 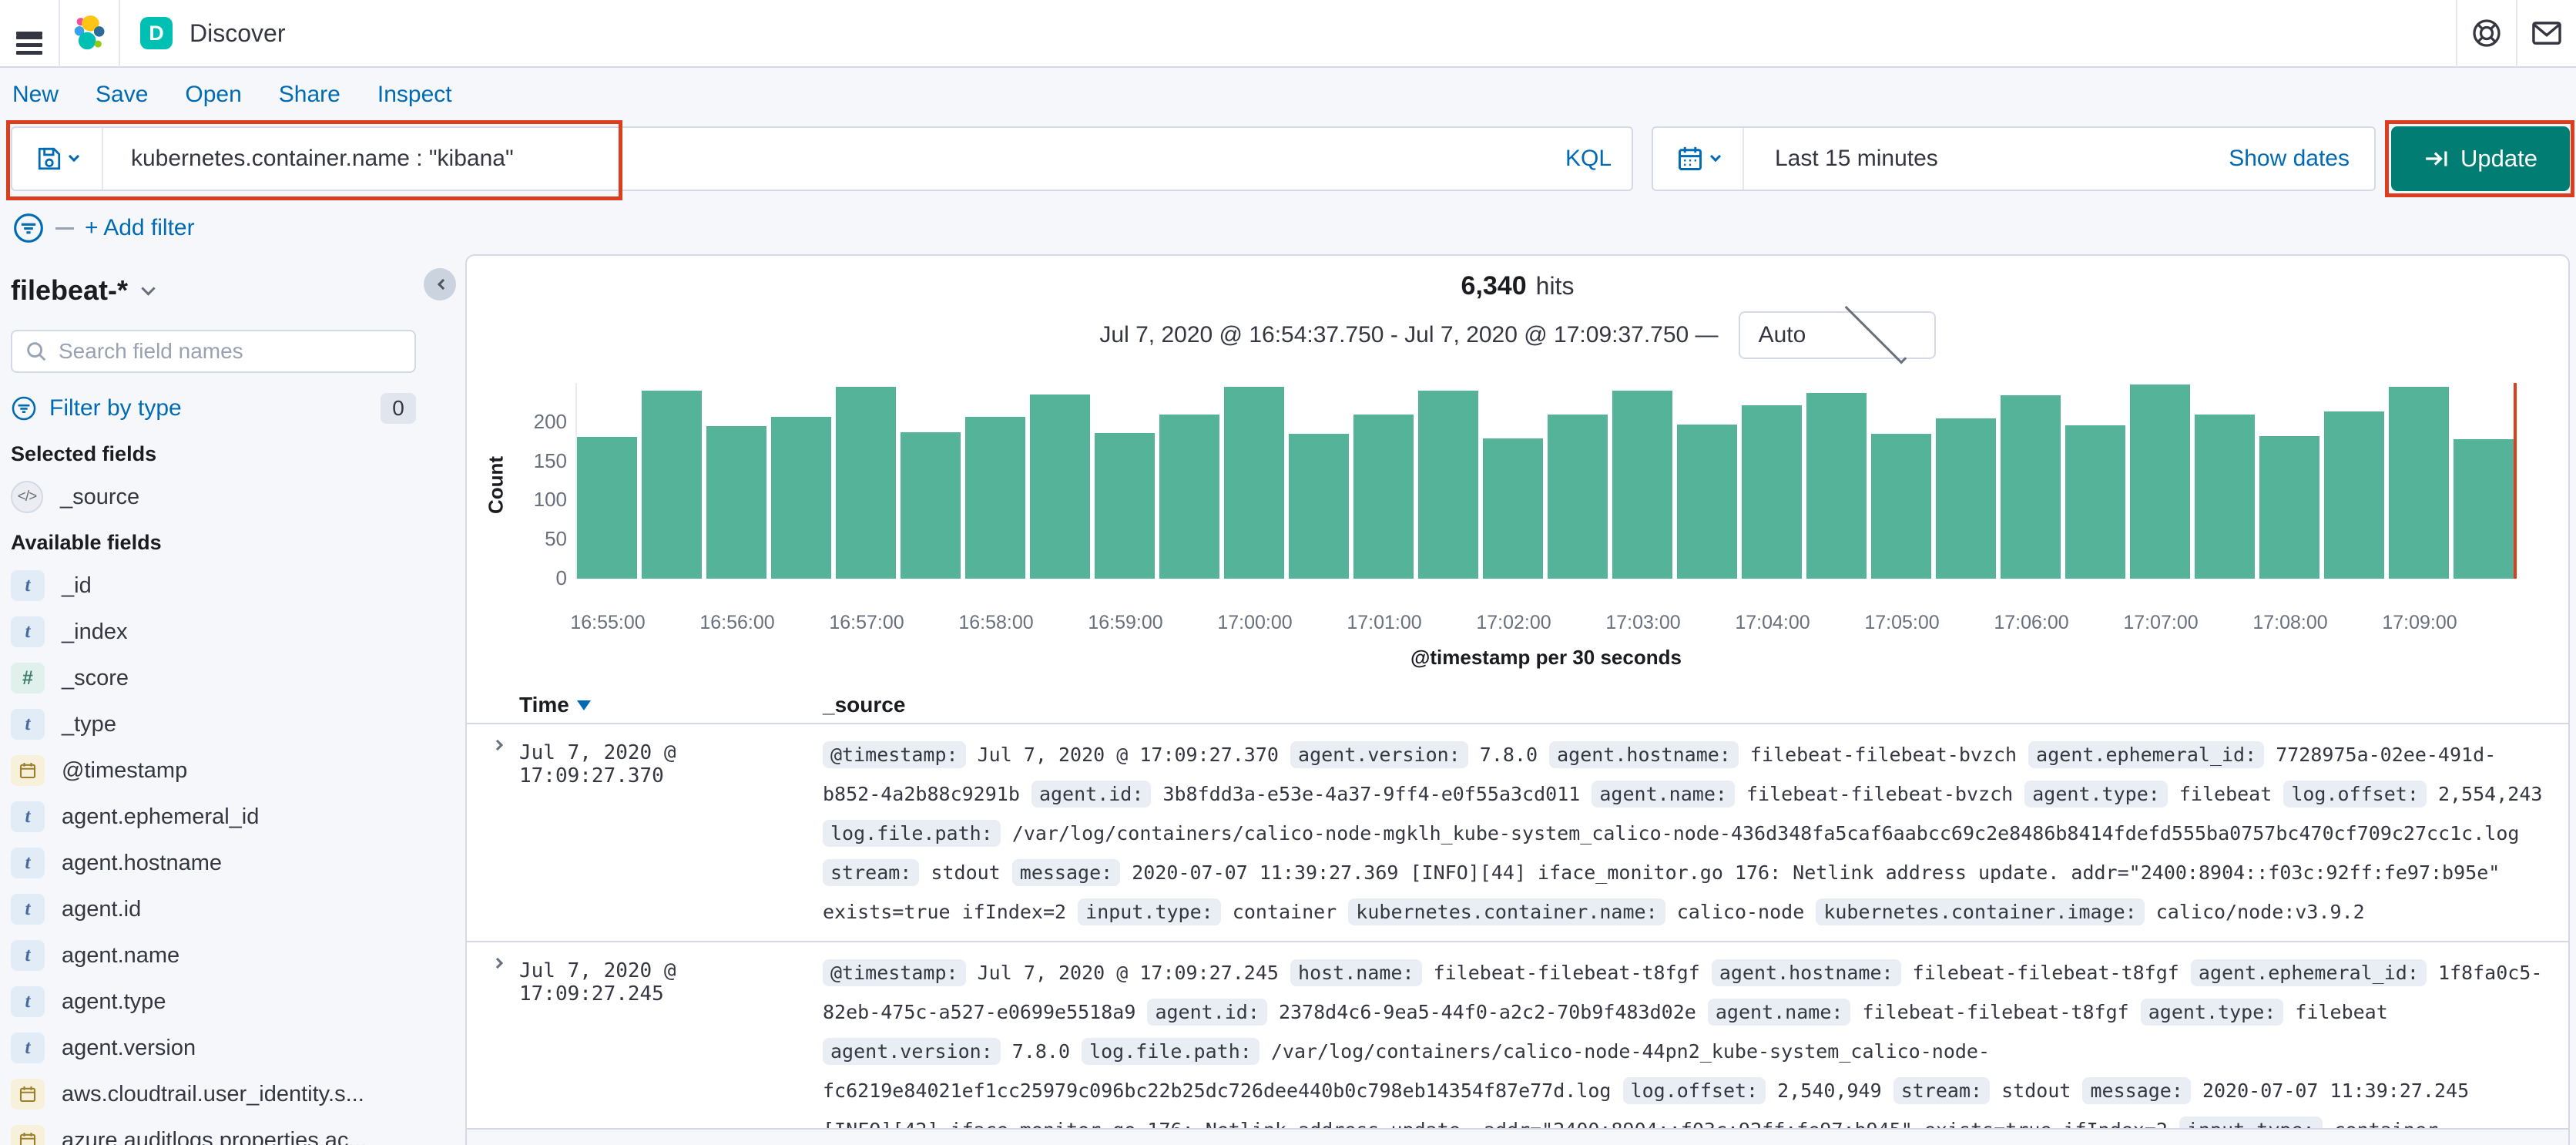 I want to click on nav-link-open: Open, so click(x=213, y=95).